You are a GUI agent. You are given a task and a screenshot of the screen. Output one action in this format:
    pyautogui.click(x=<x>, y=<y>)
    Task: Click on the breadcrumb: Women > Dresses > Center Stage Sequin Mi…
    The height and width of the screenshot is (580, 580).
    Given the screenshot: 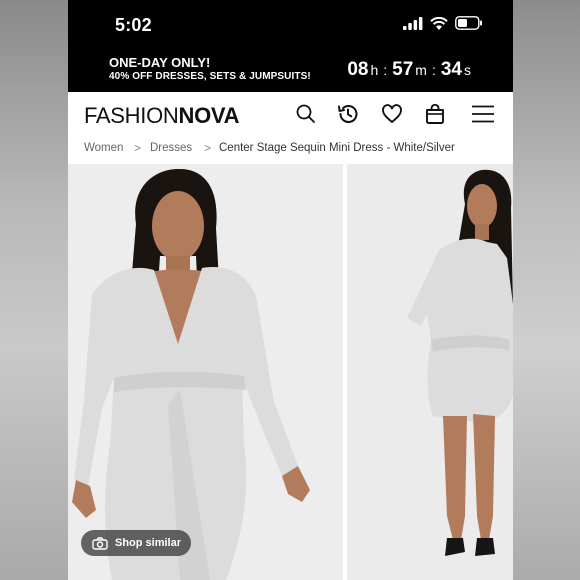 What is the action you would take?
    pyautogui.click(x=290, y=150)
    